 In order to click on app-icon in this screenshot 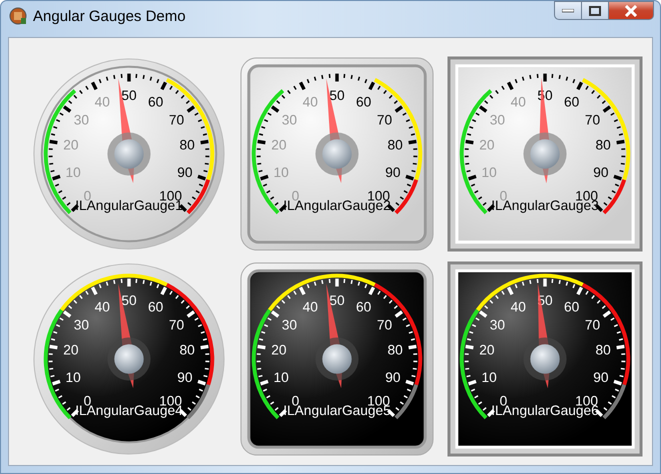, I will do `click(18, 16)`.